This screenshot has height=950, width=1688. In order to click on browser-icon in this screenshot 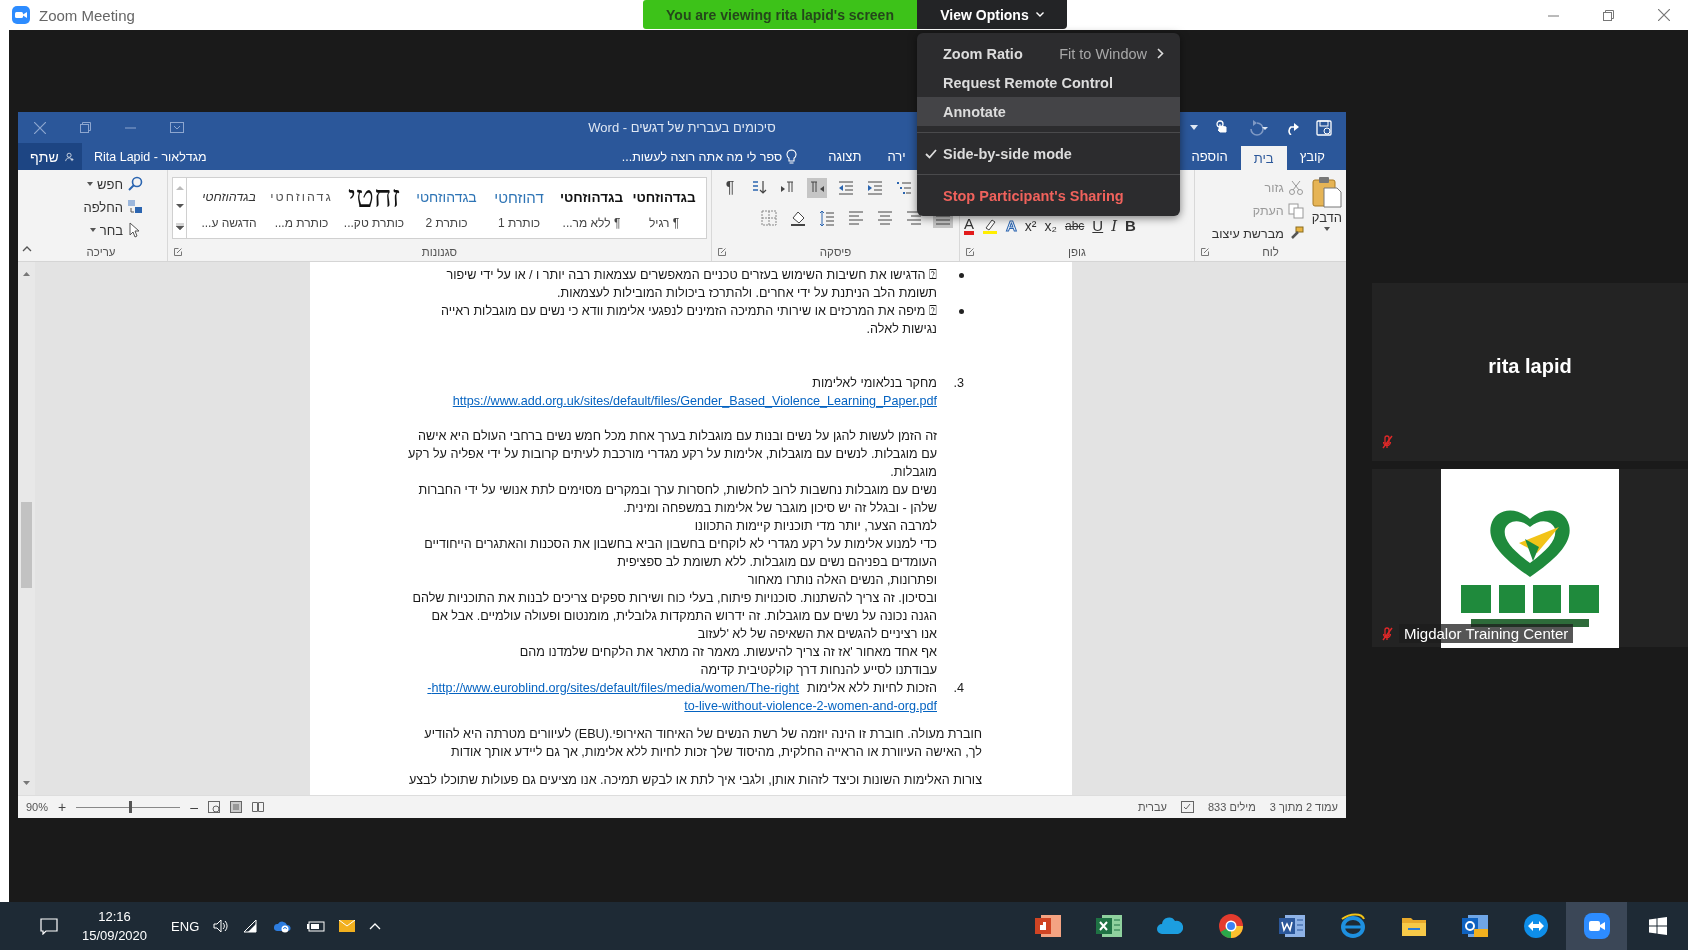, I will do `click(1230, 926)`.